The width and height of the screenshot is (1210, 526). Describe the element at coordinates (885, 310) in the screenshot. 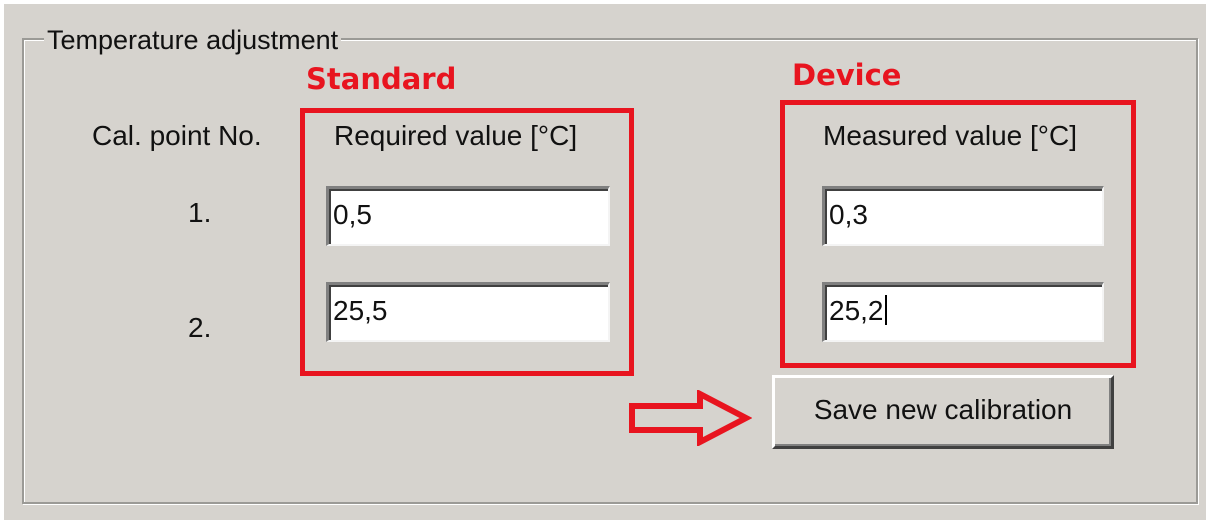

I see `text-cursor` at that location.